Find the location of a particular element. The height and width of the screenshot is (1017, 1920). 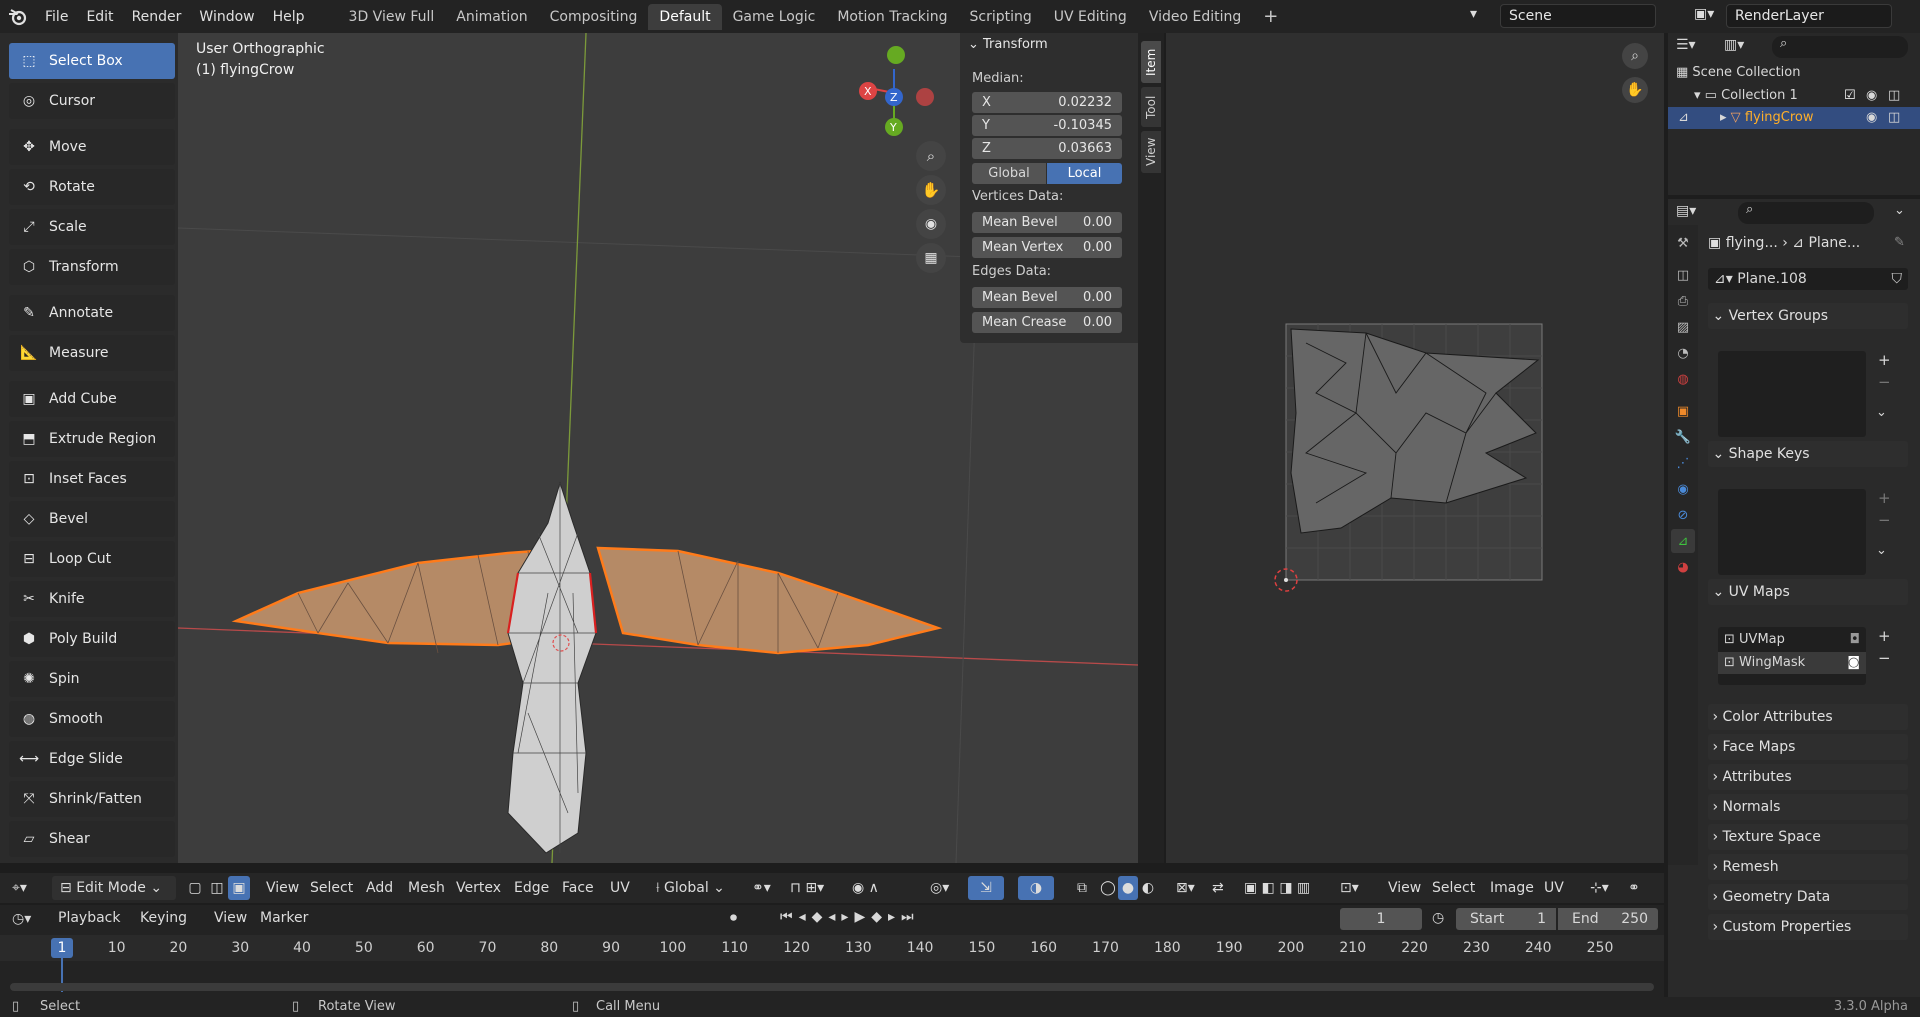

menu-render: Render is located at coordinates (157, 17).